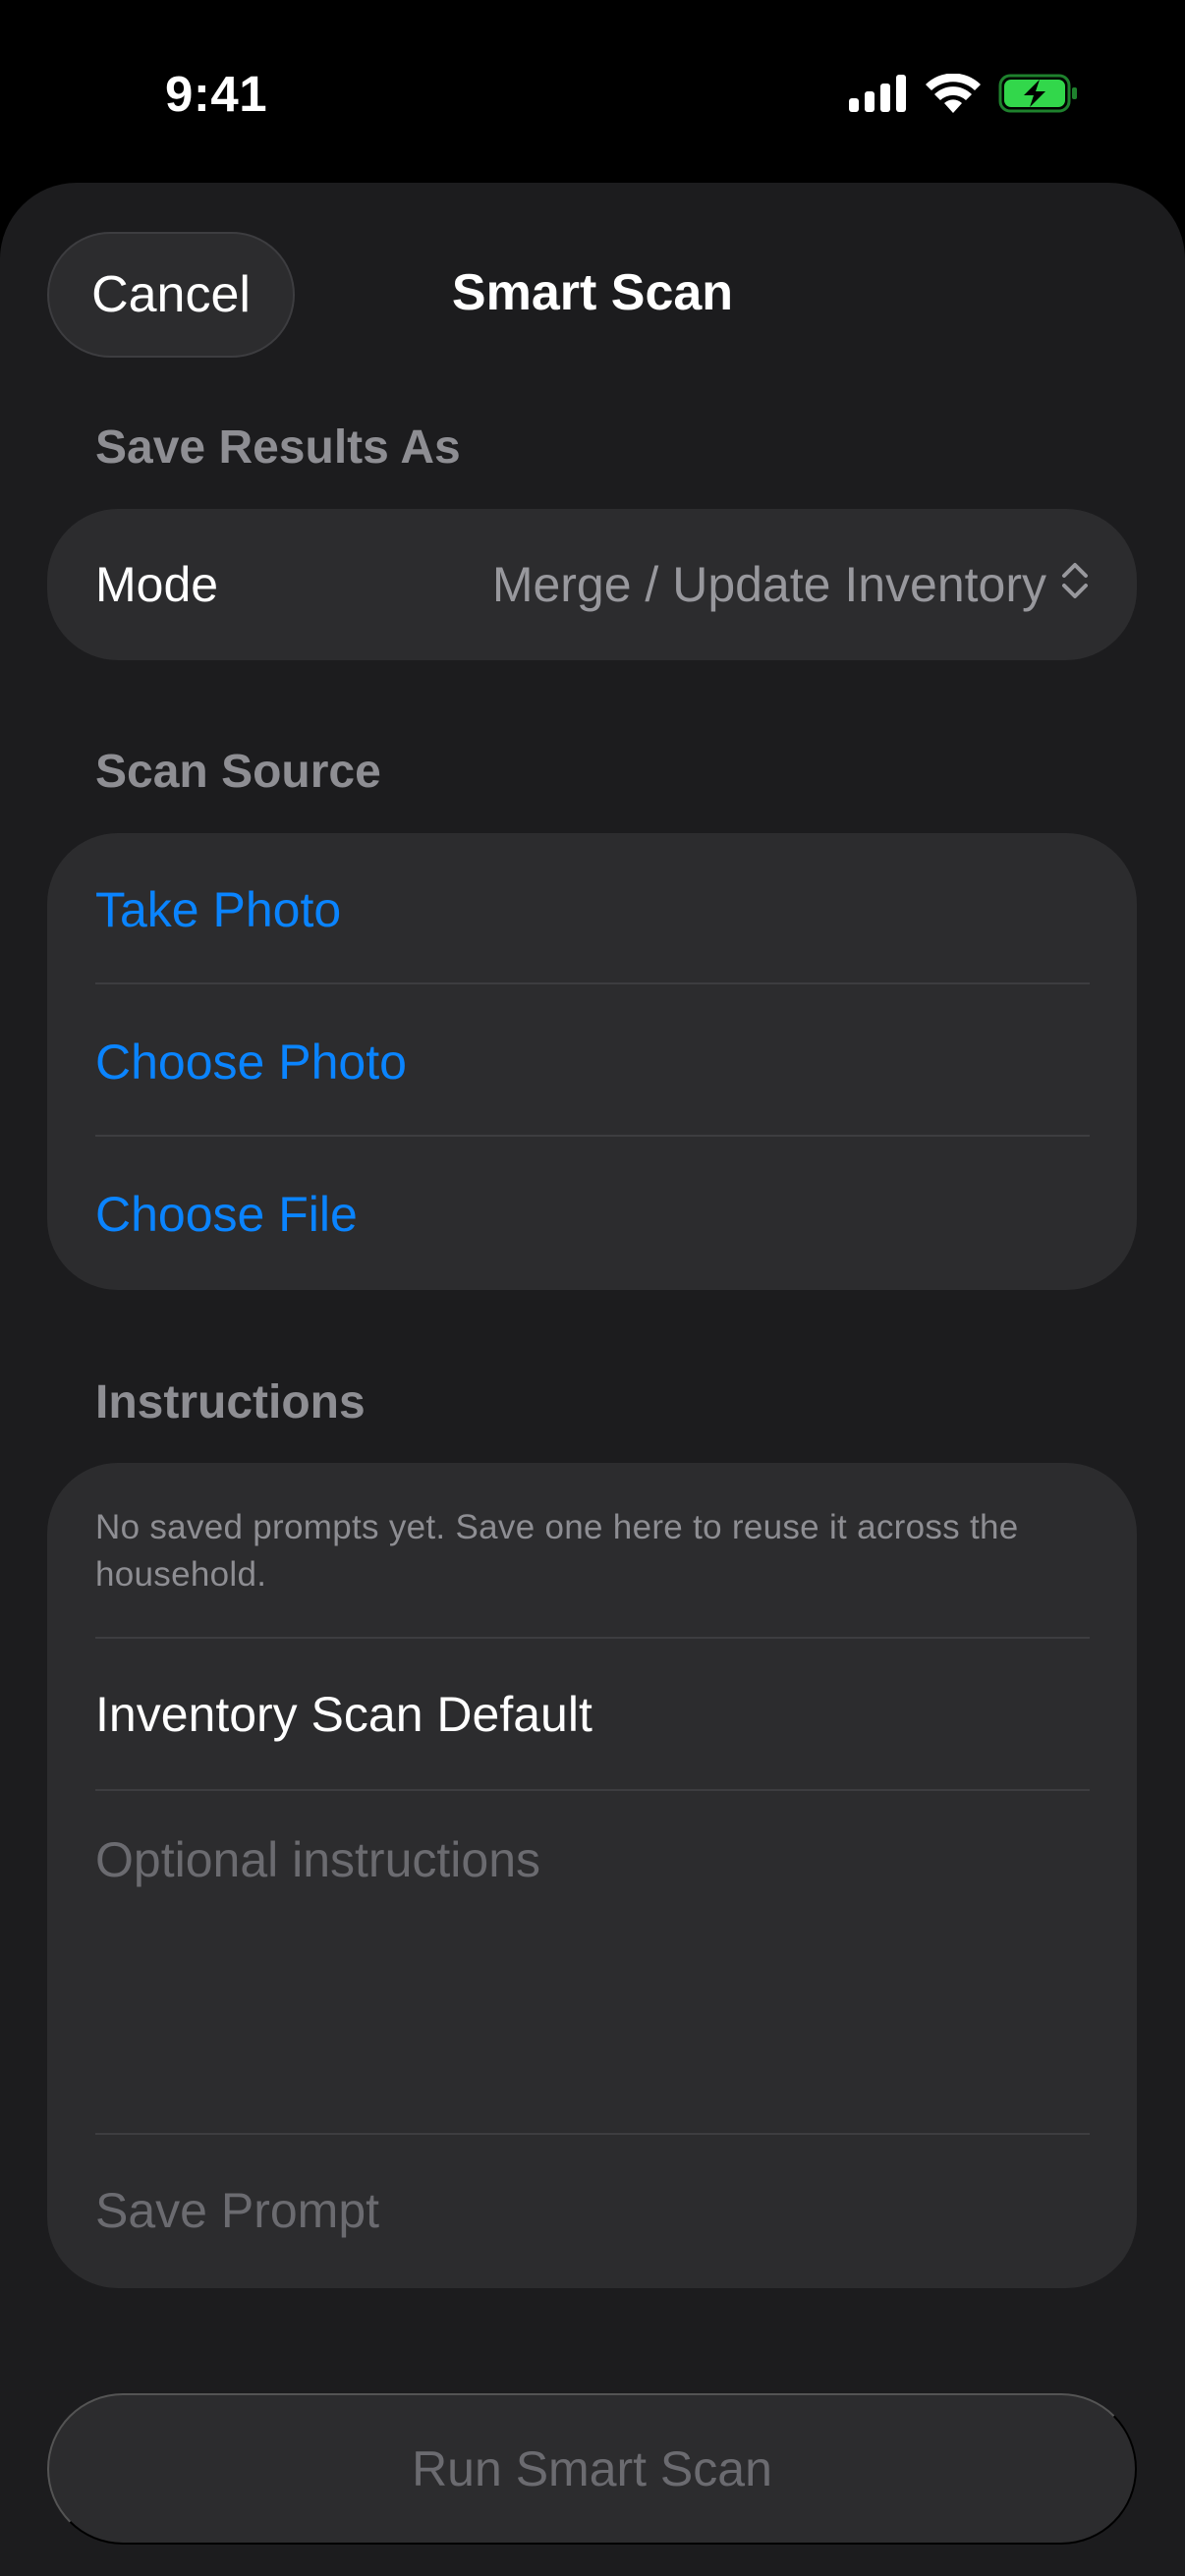  Describe the element at coordinates (592, 292) in the screenshot. I see `page-title: Smart Scan` at that location.